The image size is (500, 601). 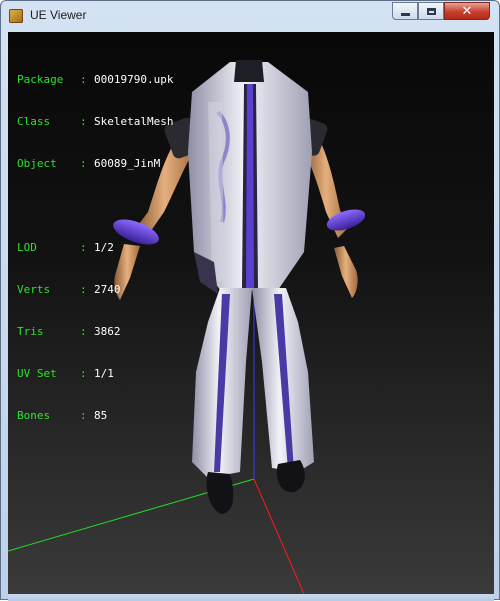 I want to click on info-label: LOD, so click(x=27, y=247).